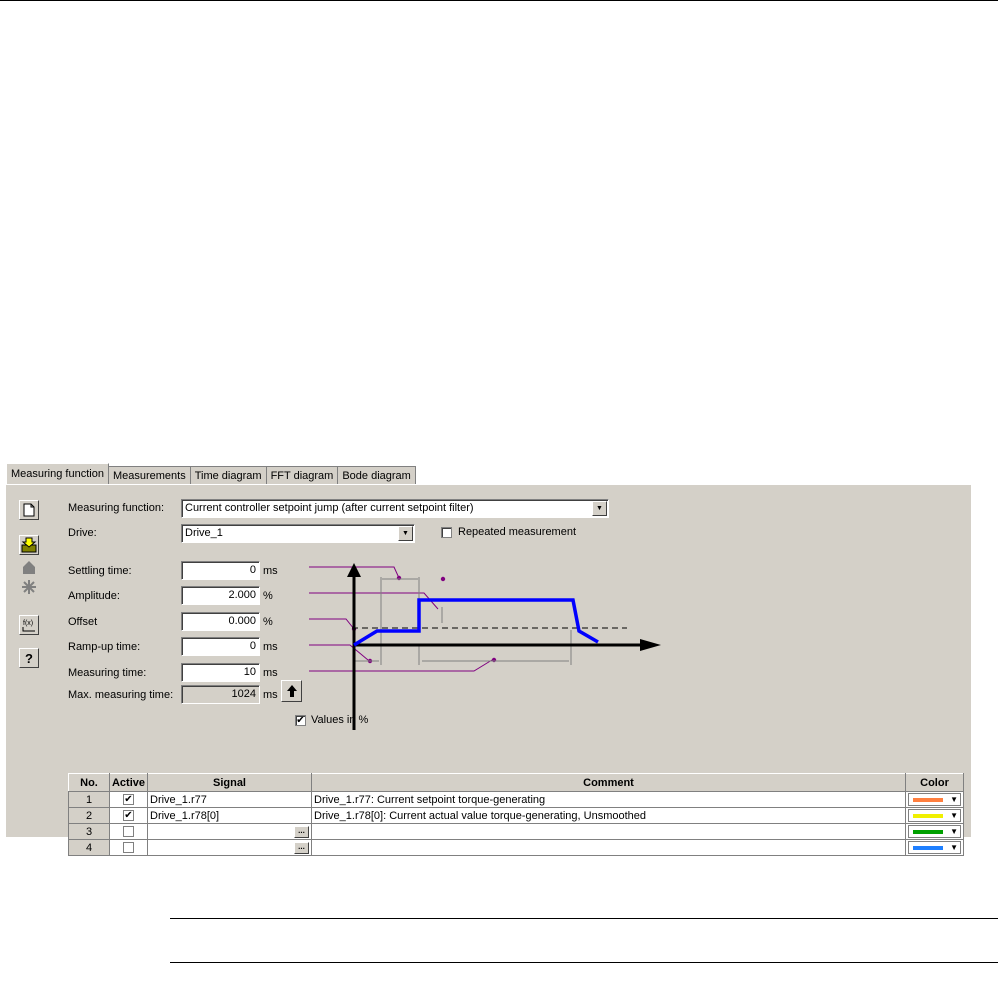 This screenshot has width=998, height=991. I want to click on column-header-no: No., so click(89, 782).